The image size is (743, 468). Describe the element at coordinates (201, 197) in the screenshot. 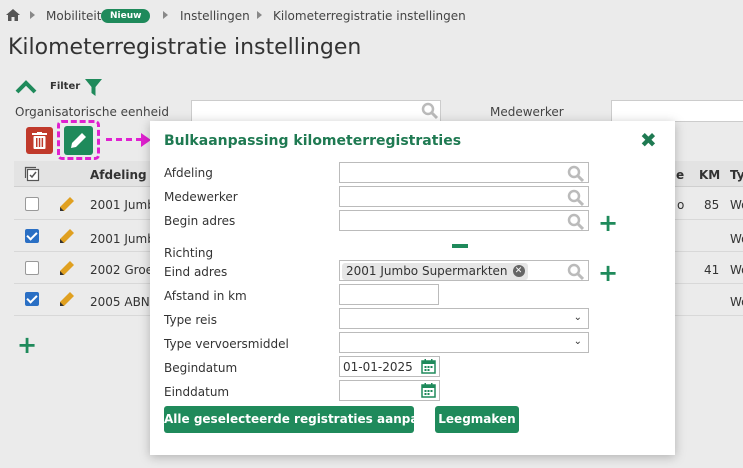

I see `medewerker-label: Medewerker` at that location.